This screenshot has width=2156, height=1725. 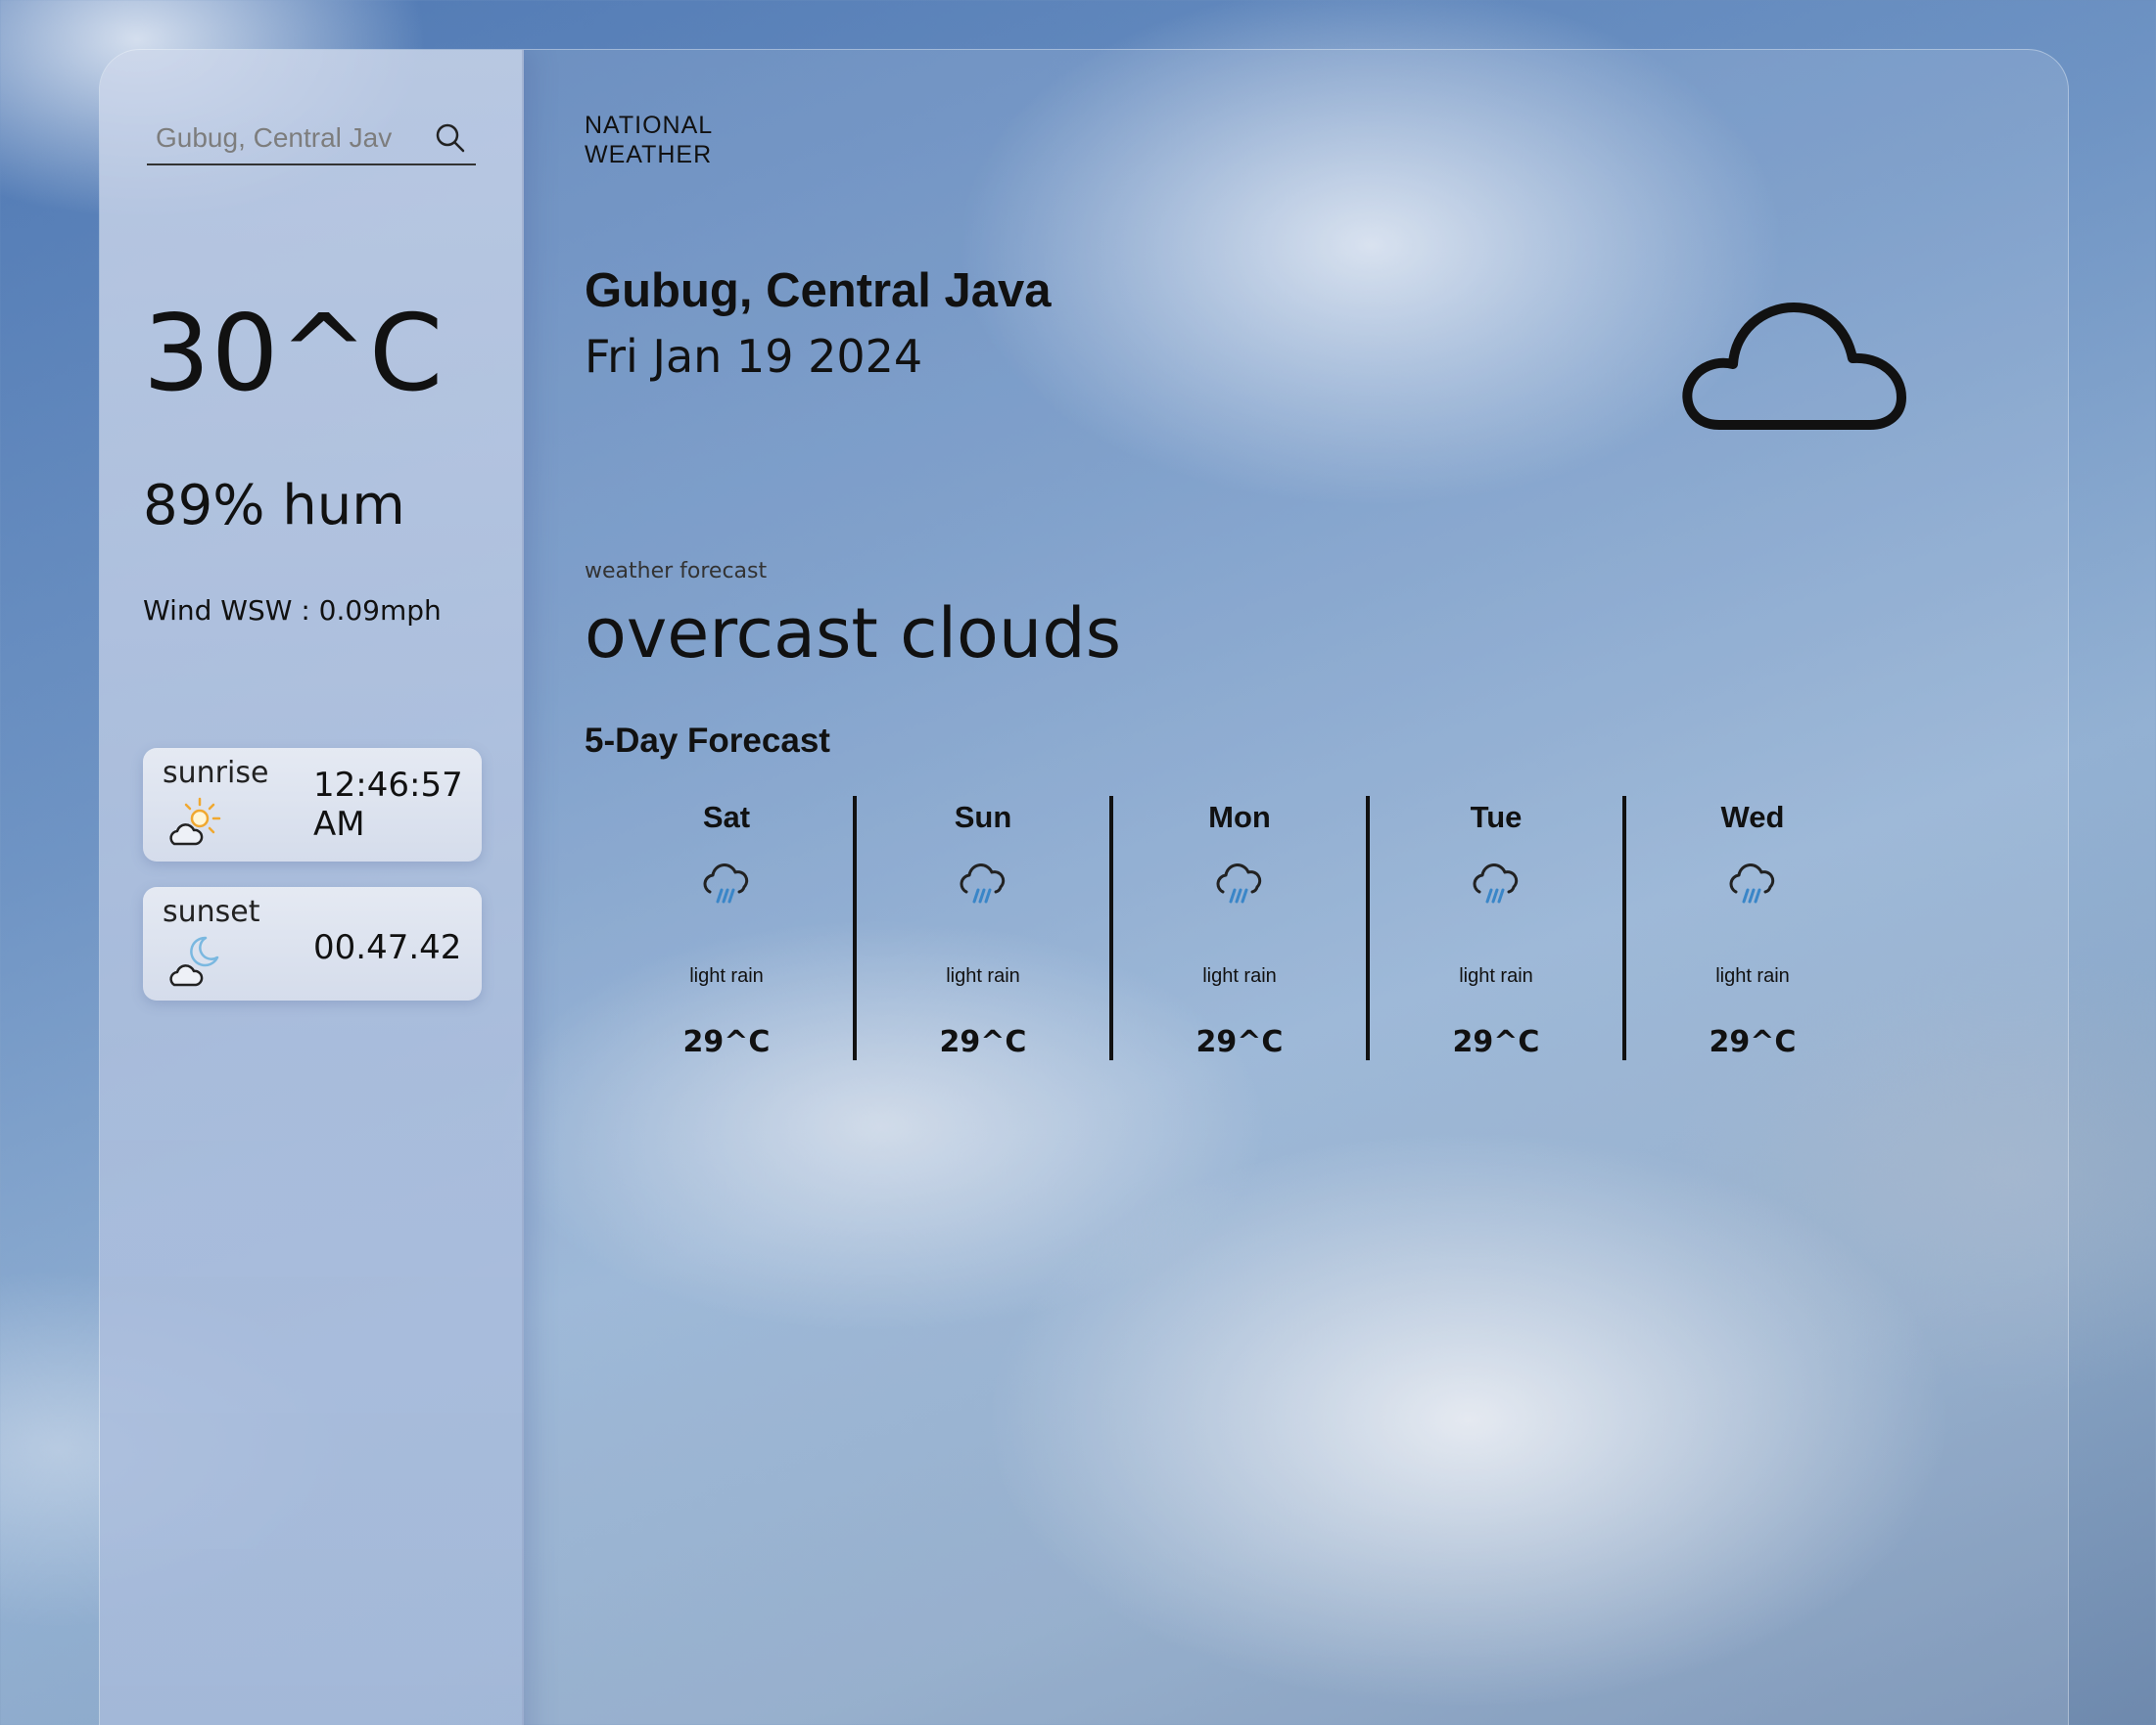 What do you see at coordinates (292, 610) in the screenshot?
I see `current-wind: Wind WSW : 0.09mph` at bounding box center [292, 610].